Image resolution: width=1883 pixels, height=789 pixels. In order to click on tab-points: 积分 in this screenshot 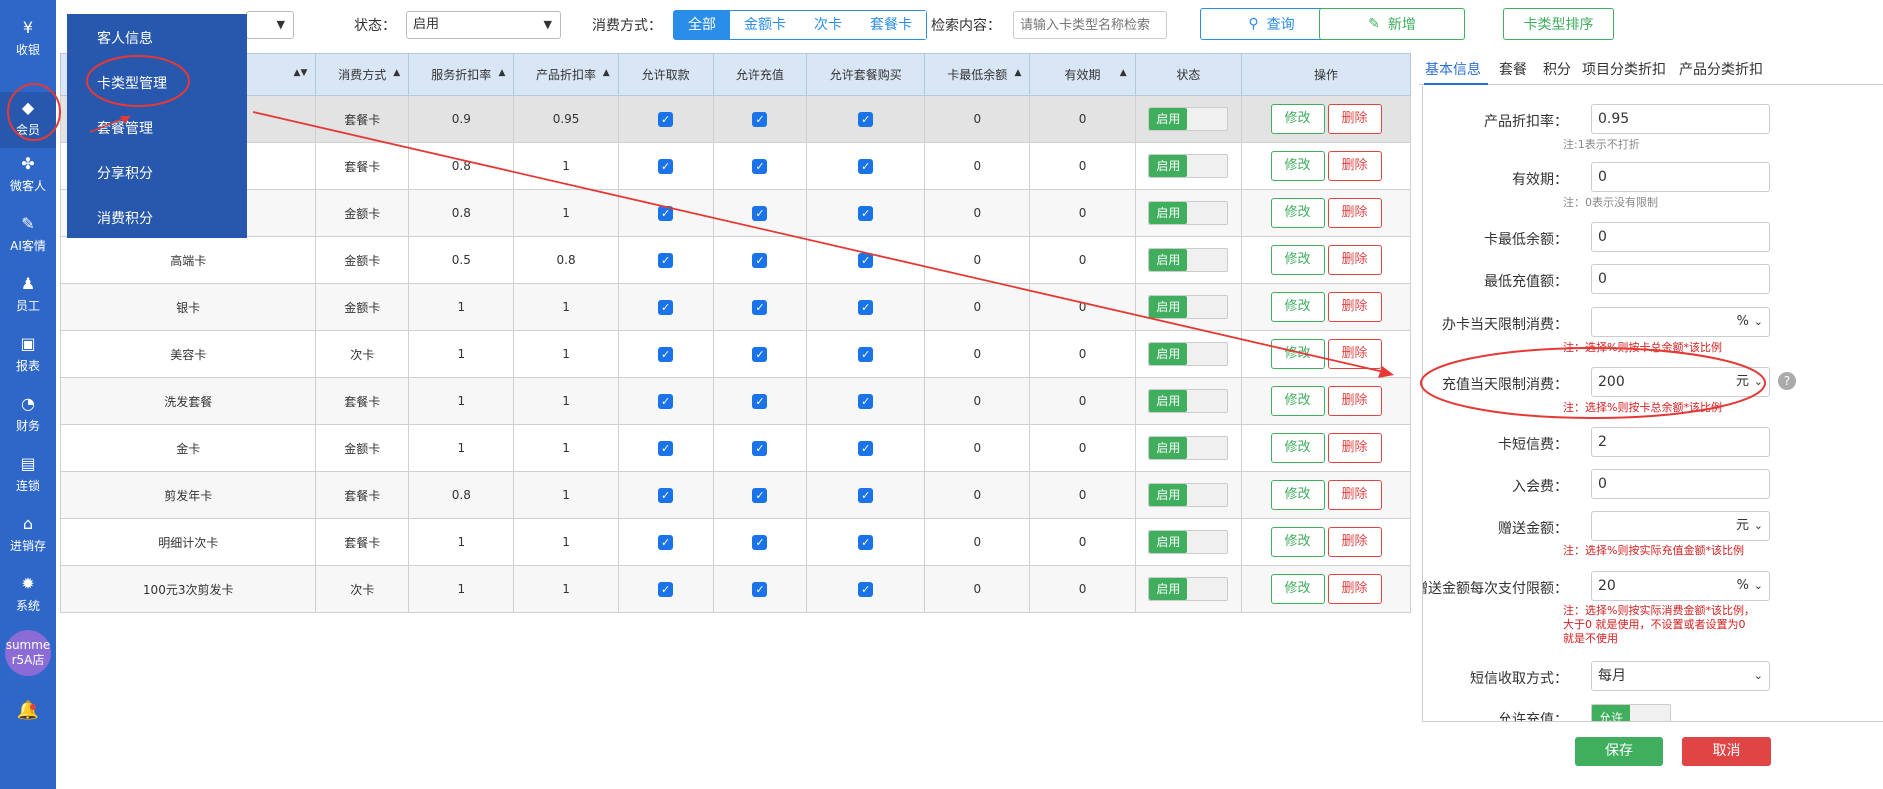, I will do `click(1557, 69)`.